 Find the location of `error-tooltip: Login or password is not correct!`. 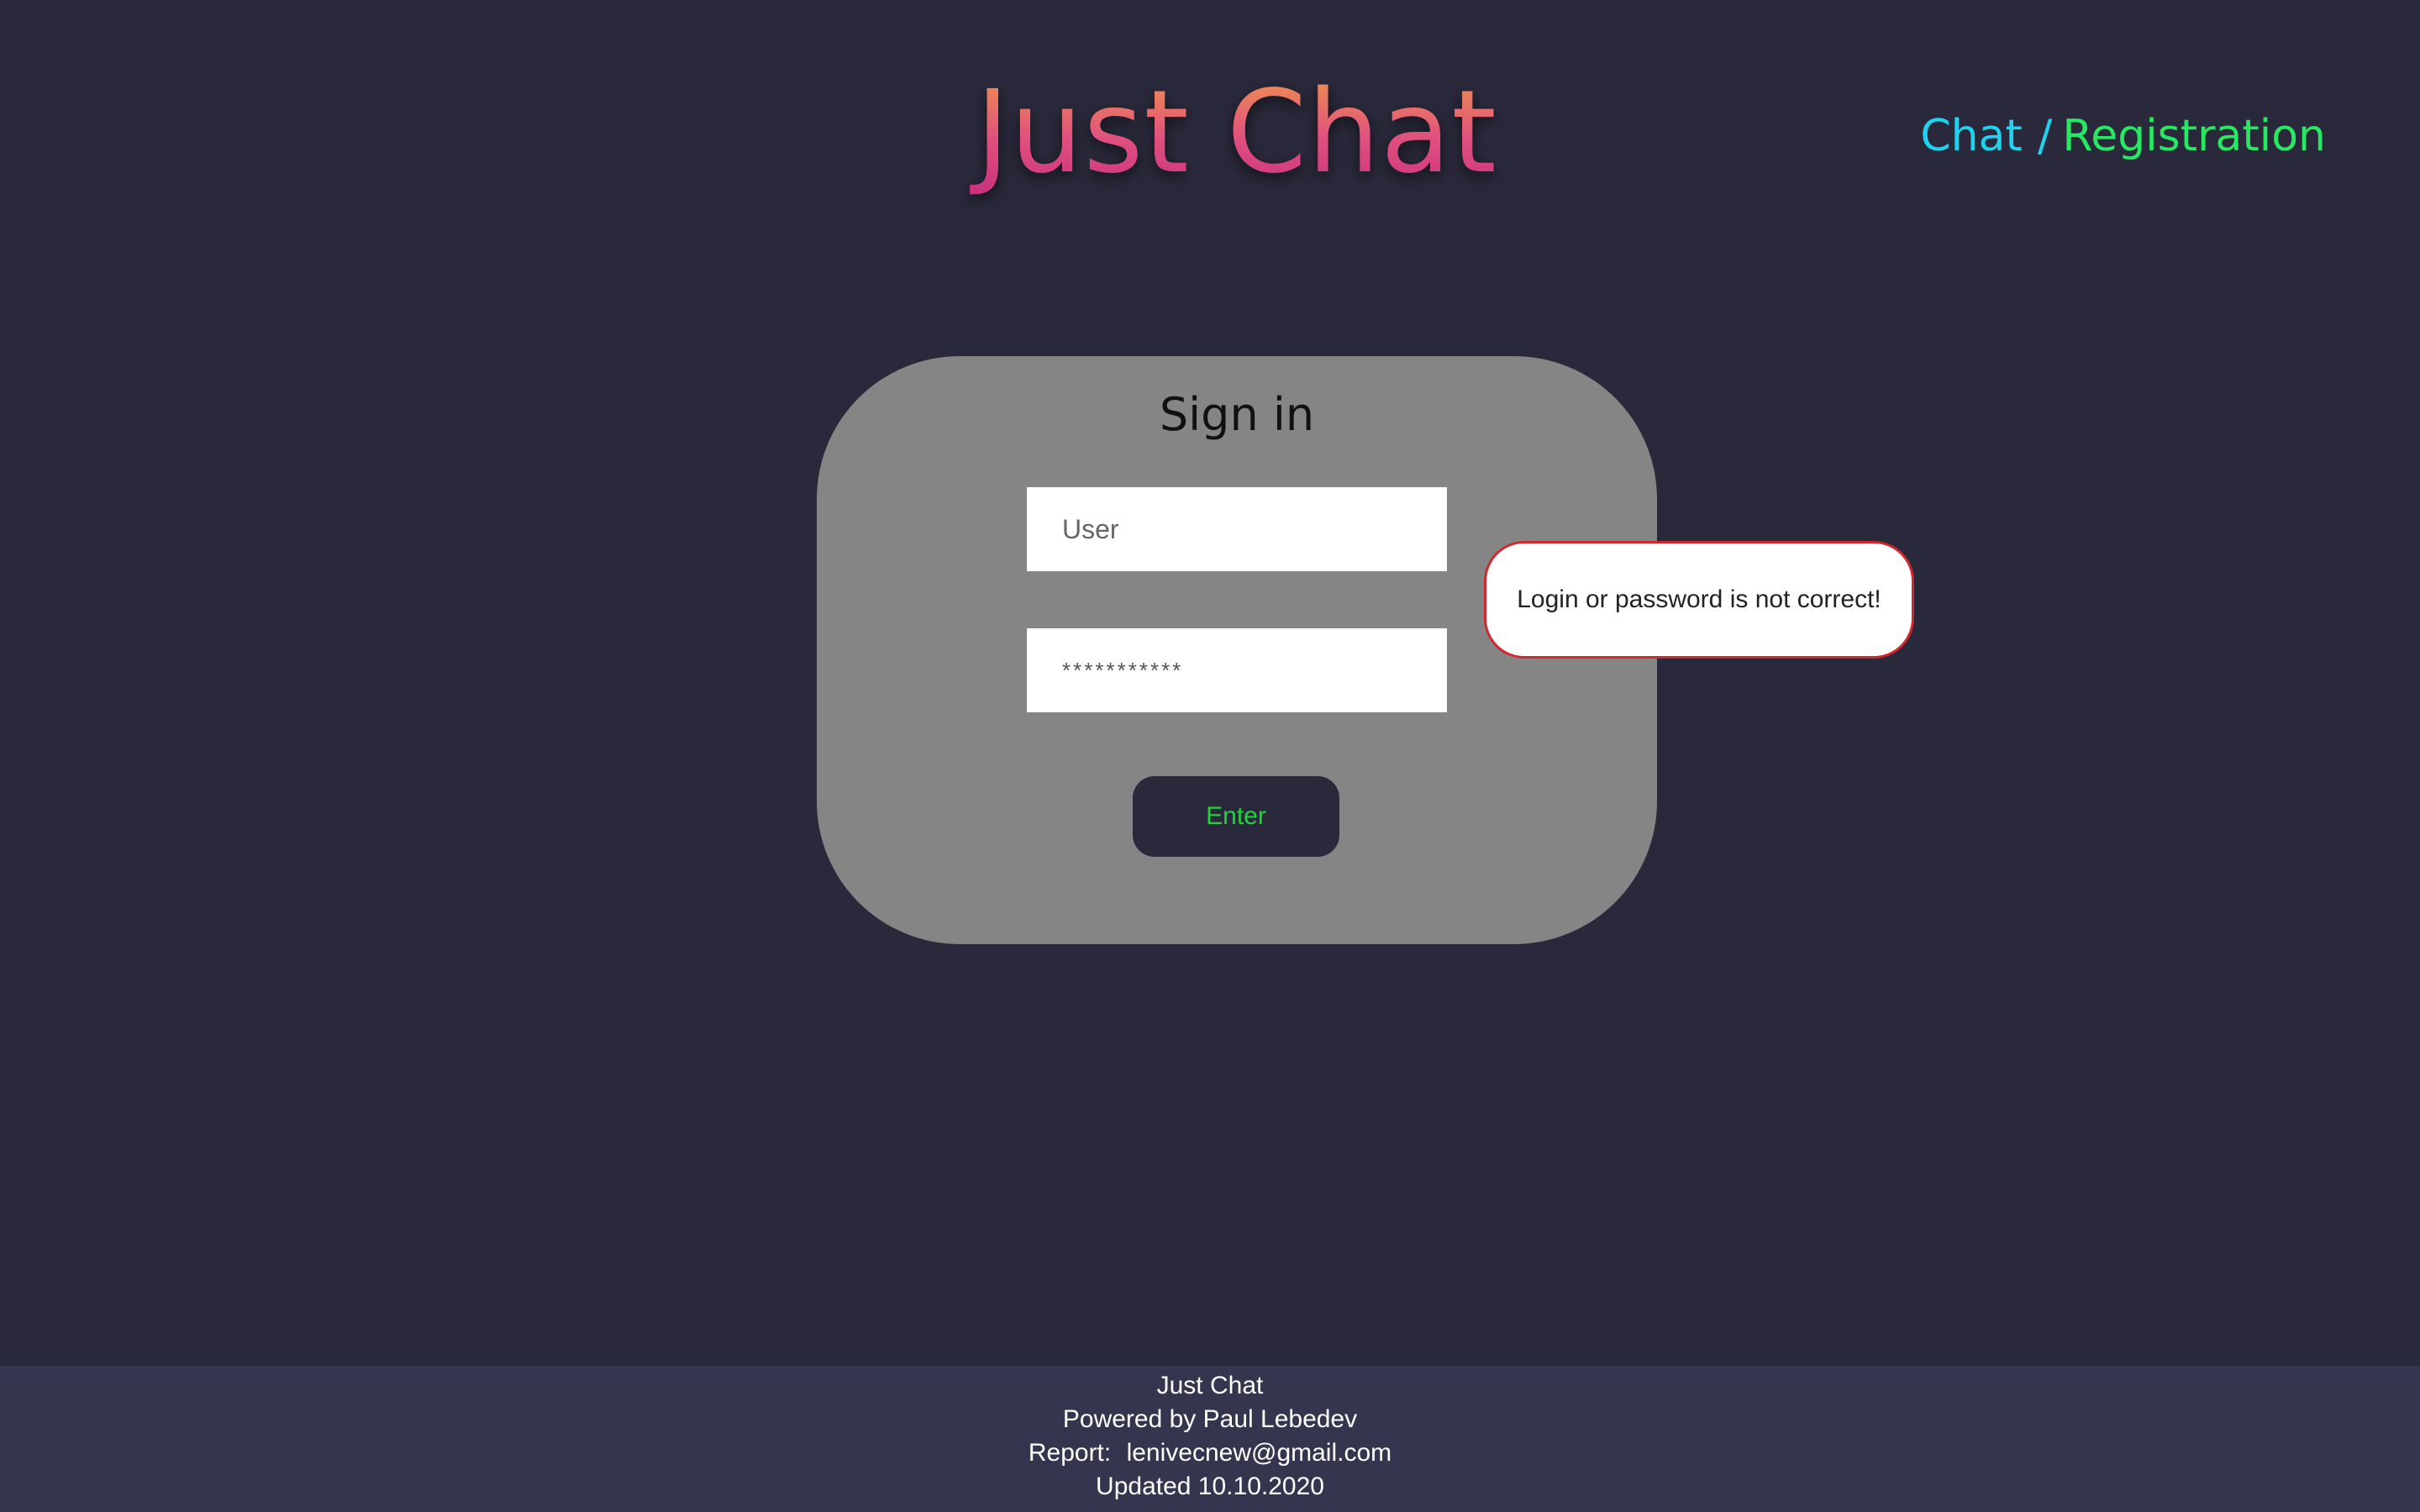

error-tooltip: Login or password is not correct! is located at coordinates (1699, 600).